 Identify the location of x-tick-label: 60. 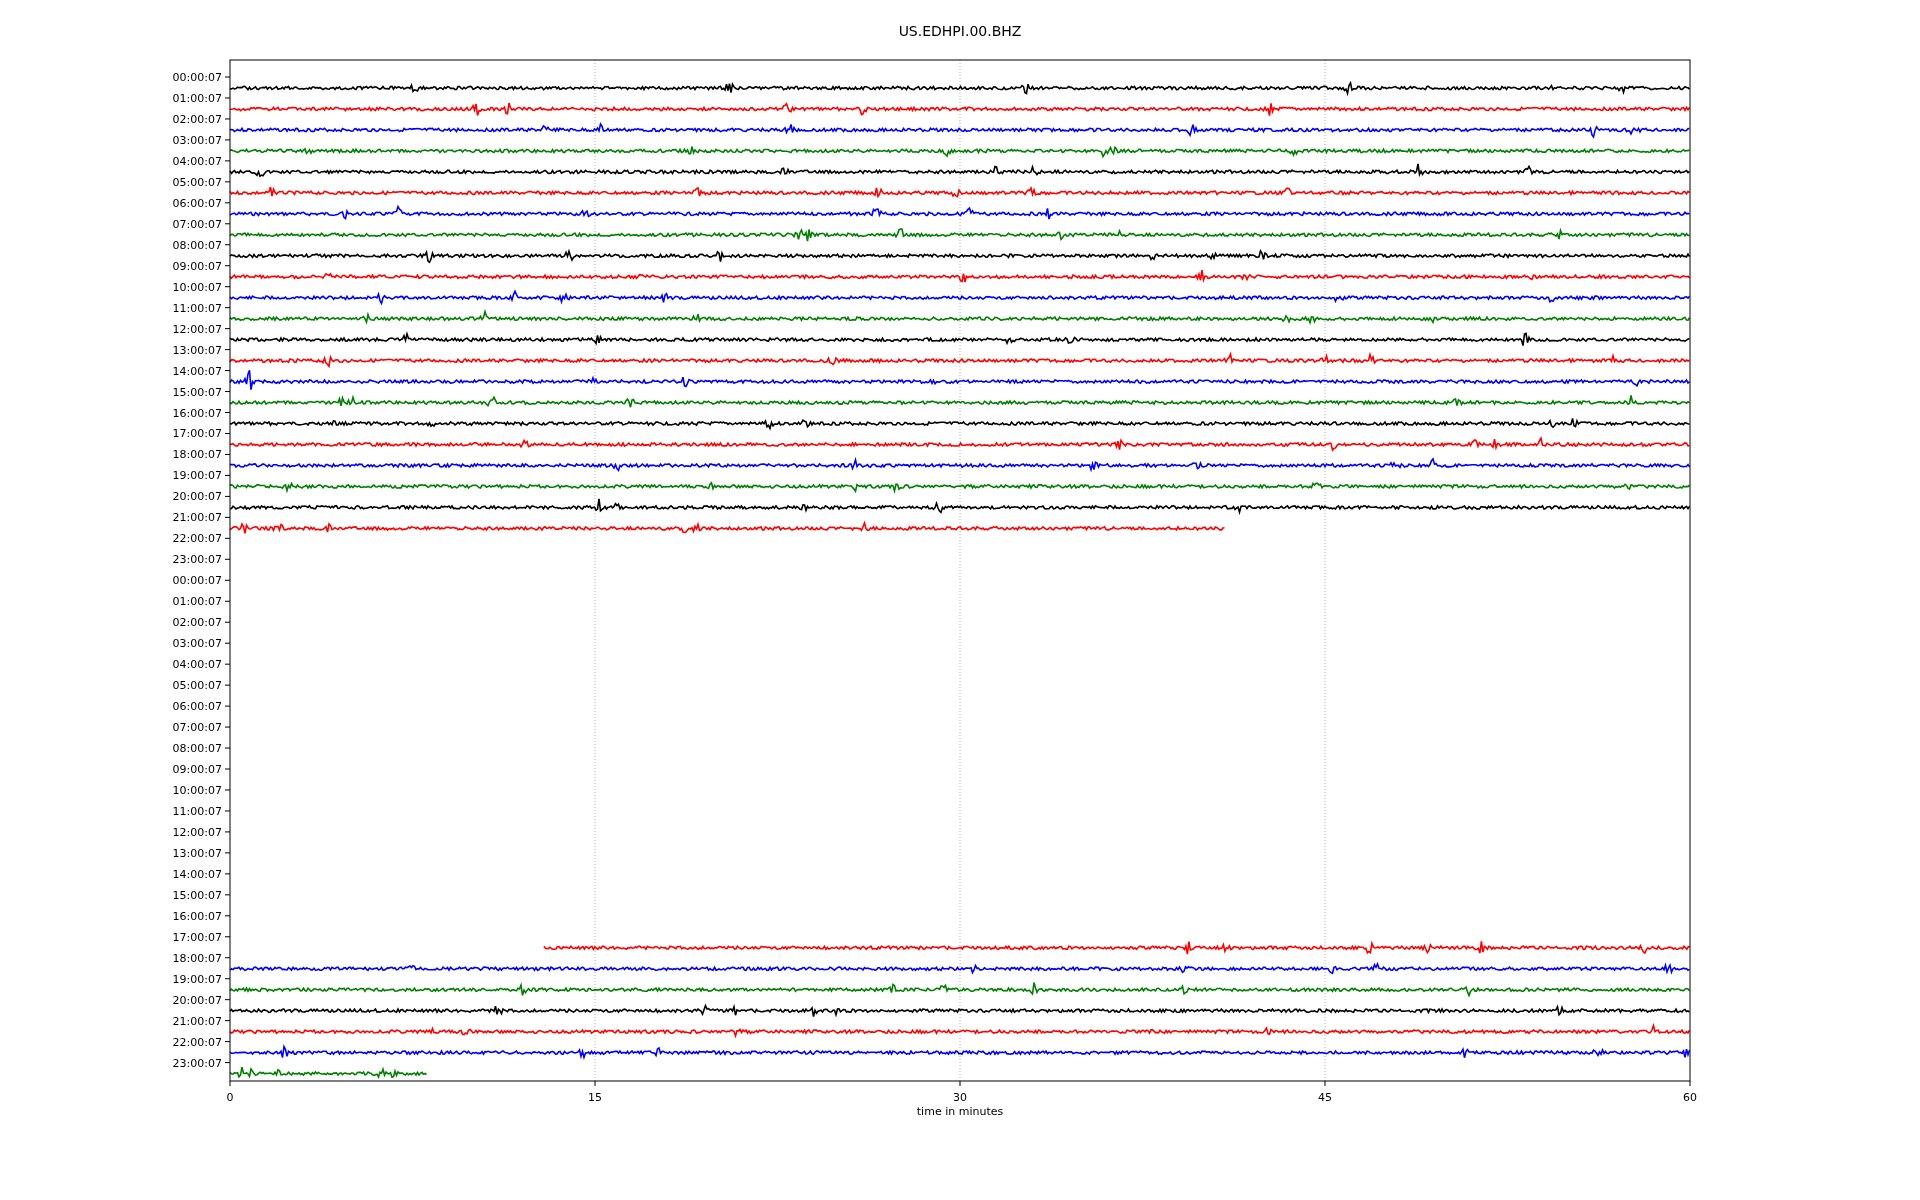
(1690, 1097).